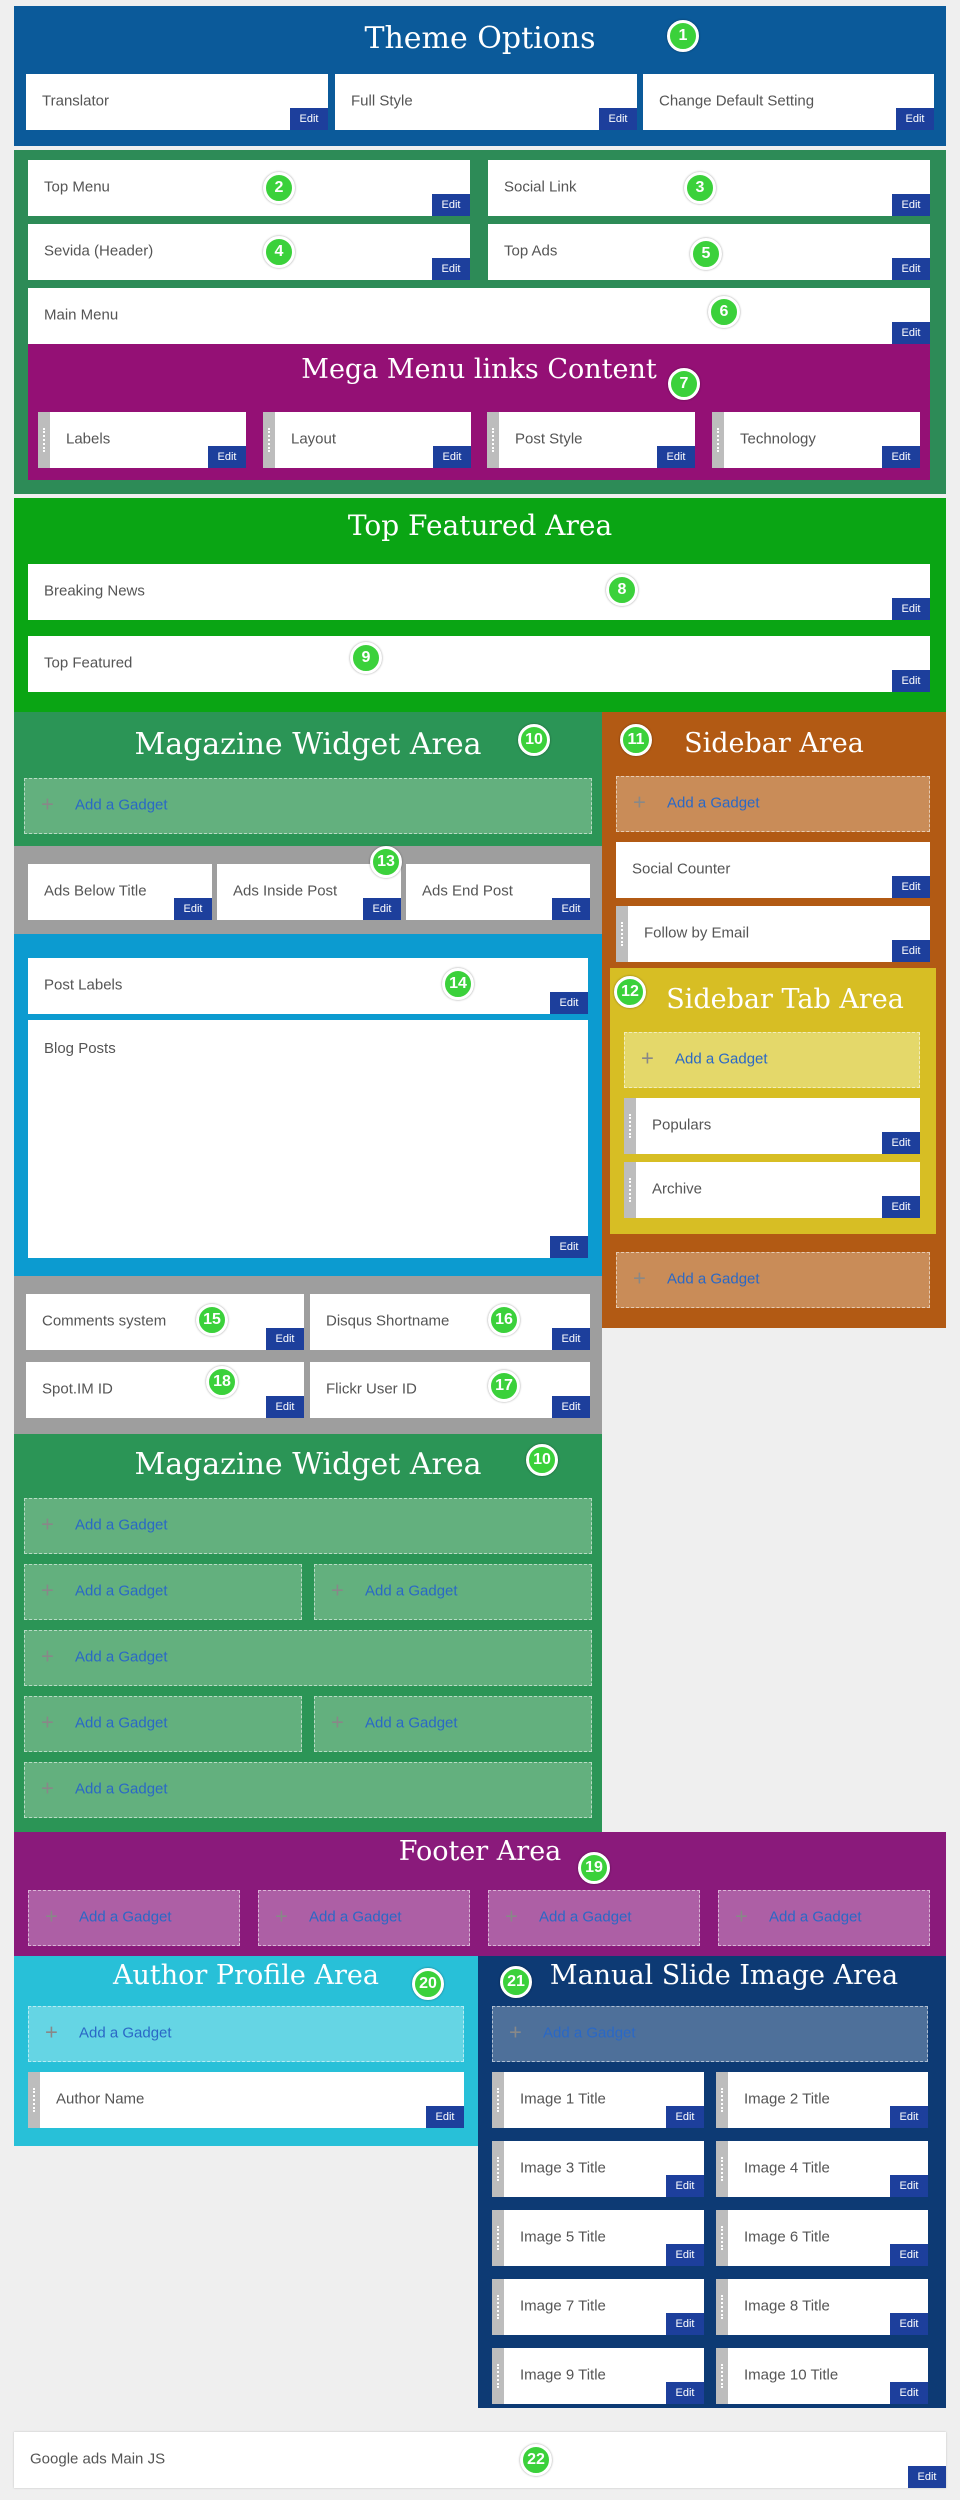 The height and width of the screenshot is (2500, 960). Describe the element at coordinates (598, 2169) in the screenshot. I see `widget-image-3: Image 3 Title Edit` at that location.